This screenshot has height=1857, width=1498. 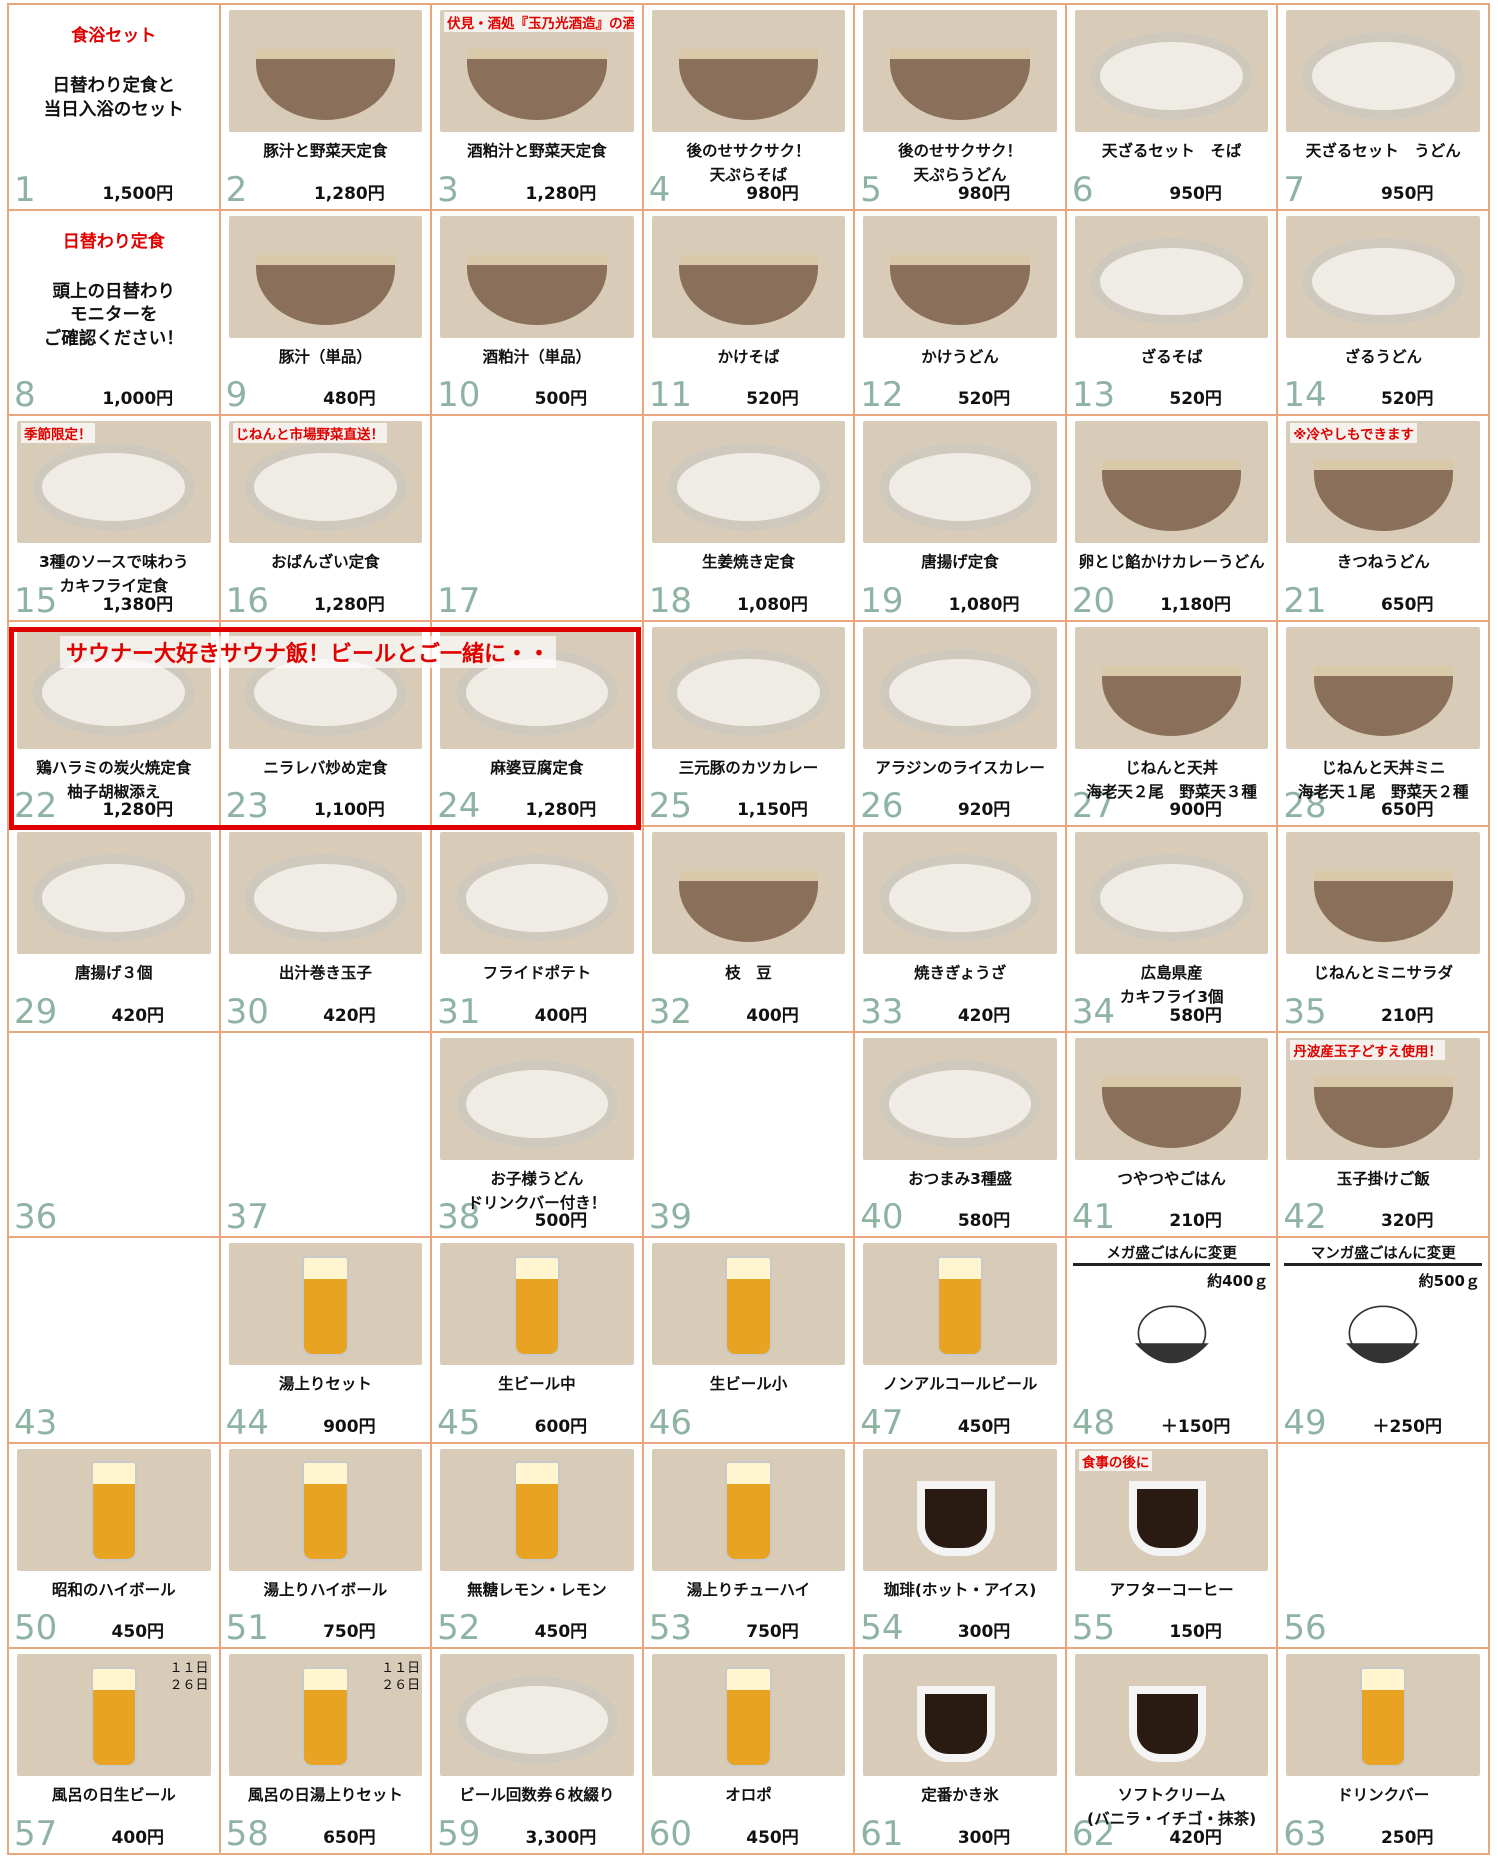 What do you see at coordinates (1172, 1341) in the screenshot?
I see `menu-item-48: 48 メガ盛ごはんに変更 約400ｇ ＋150円` at bounding box center [1172, 1341].